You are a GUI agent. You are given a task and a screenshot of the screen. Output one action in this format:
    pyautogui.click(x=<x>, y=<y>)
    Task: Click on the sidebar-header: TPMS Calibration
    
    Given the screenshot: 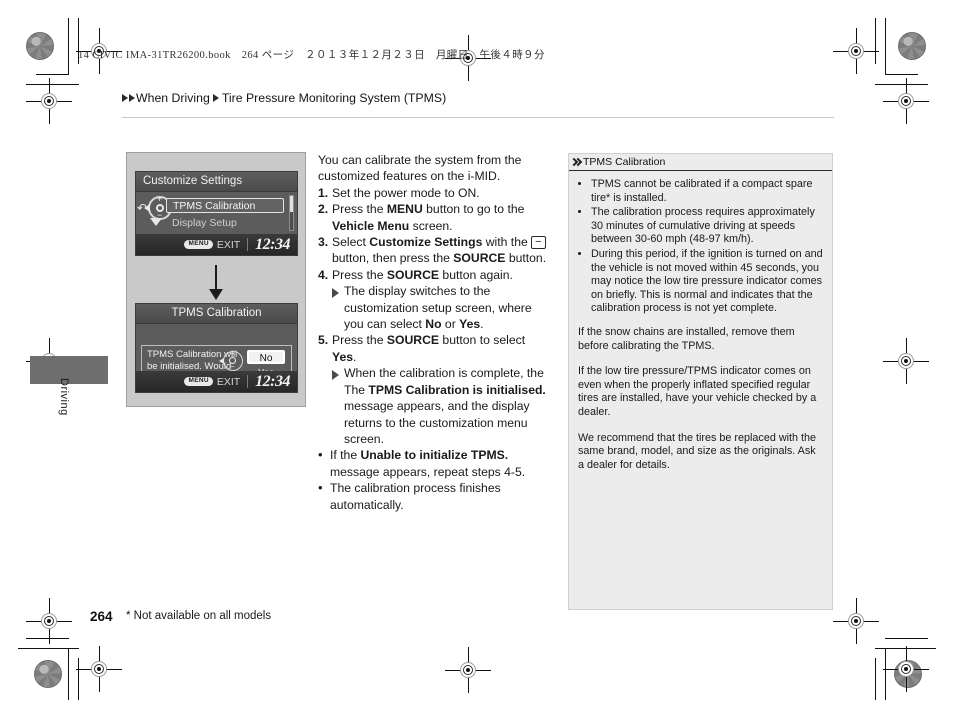 What is the action you would take?
    pyautogui.click(x=700, y=162)
    